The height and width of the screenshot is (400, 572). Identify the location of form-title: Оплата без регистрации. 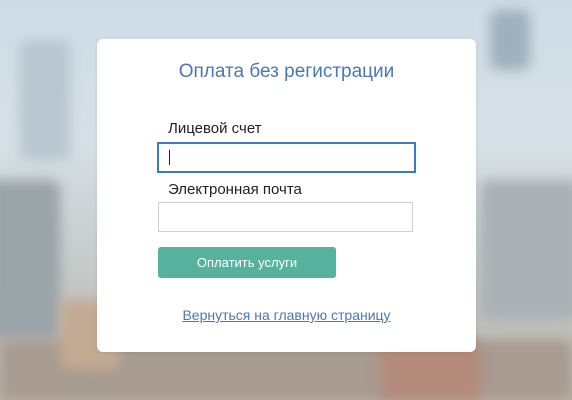
(286, 71).